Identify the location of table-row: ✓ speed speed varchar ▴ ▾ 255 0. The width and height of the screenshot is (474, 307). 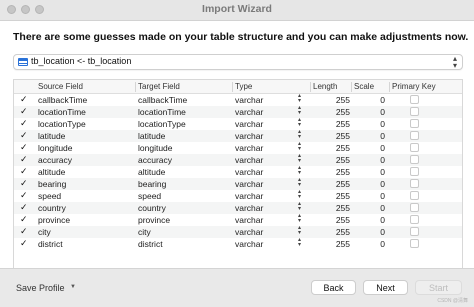
(238, 195).